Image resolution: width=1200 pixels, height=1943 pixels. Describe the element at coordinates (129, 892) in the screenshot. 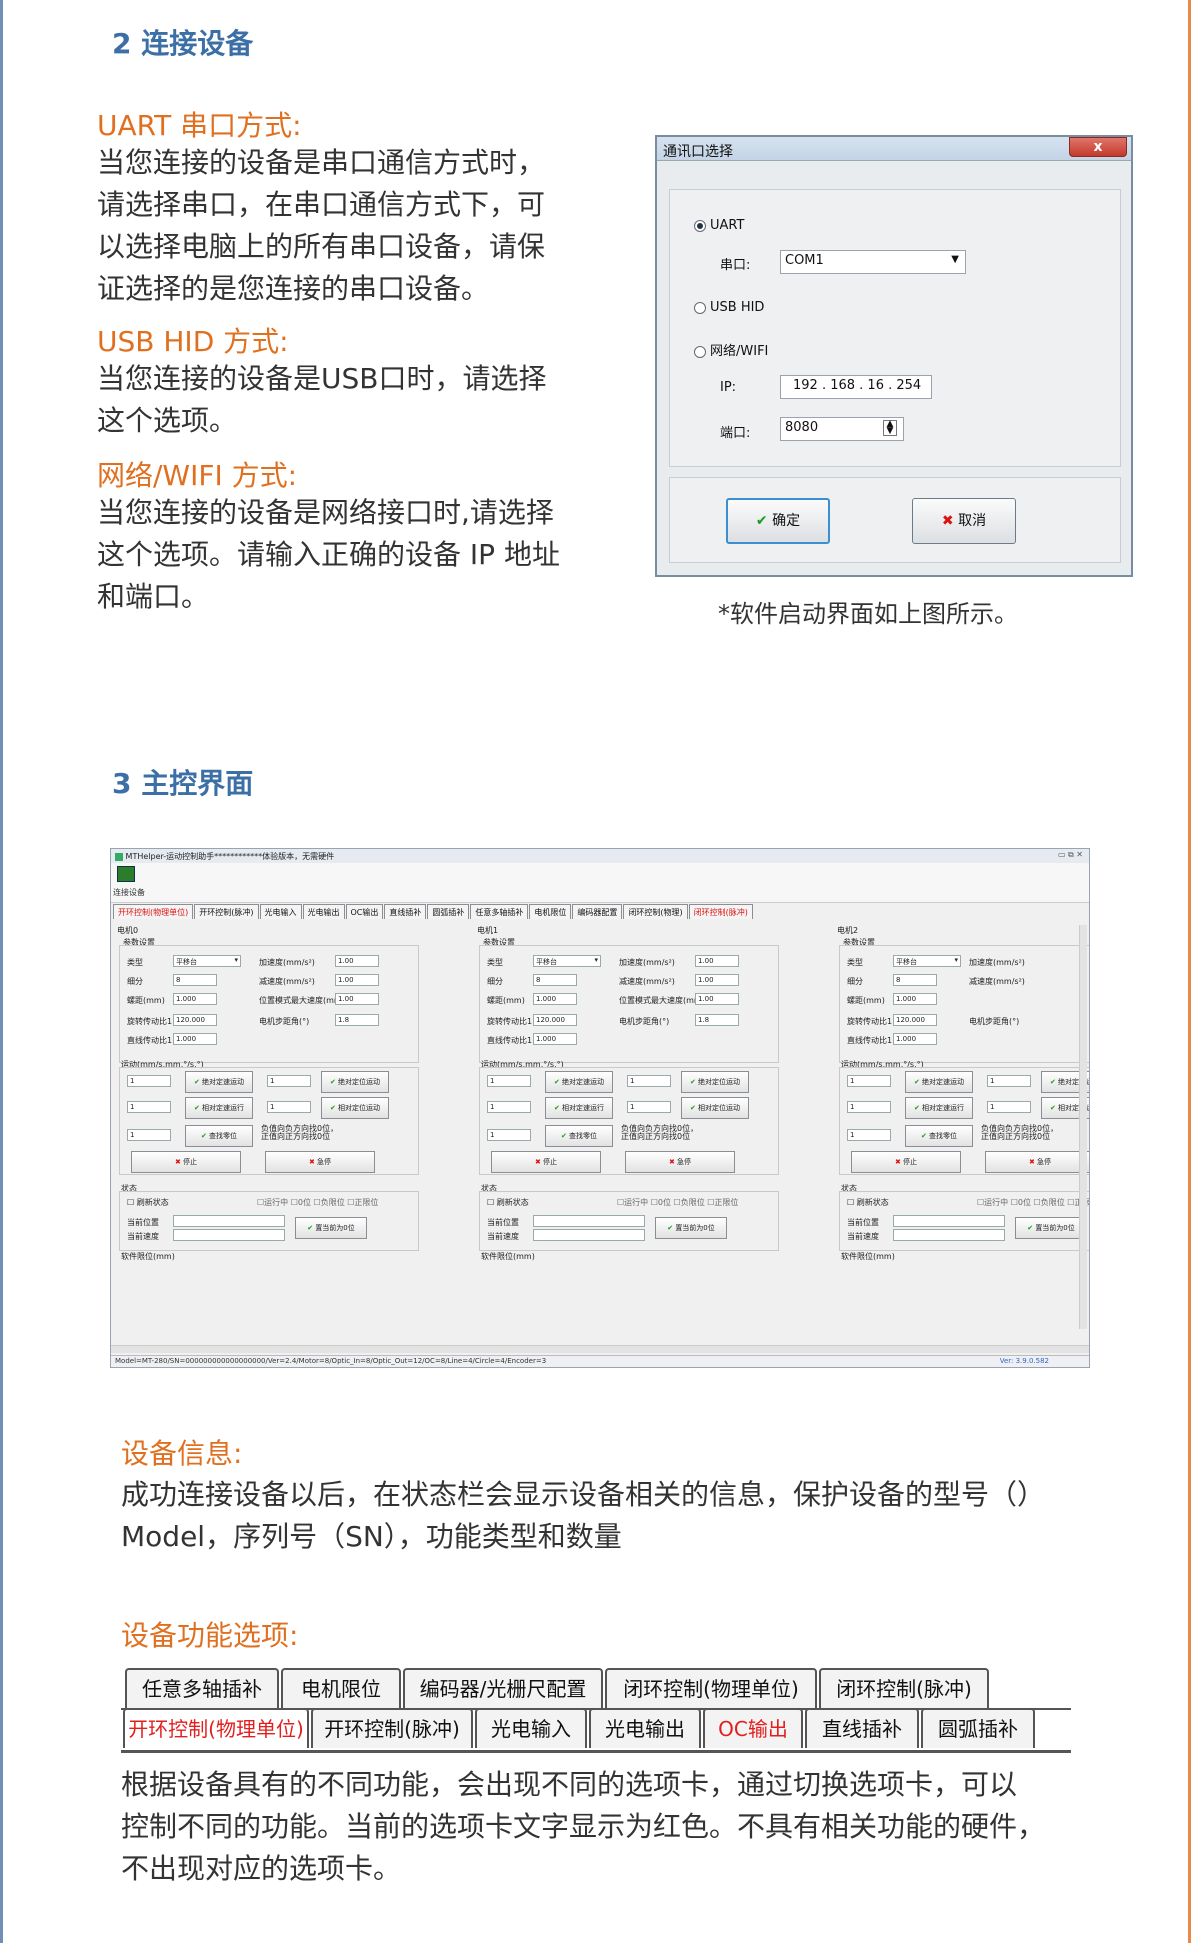

I see `connect-button: 连接设备` at that location.